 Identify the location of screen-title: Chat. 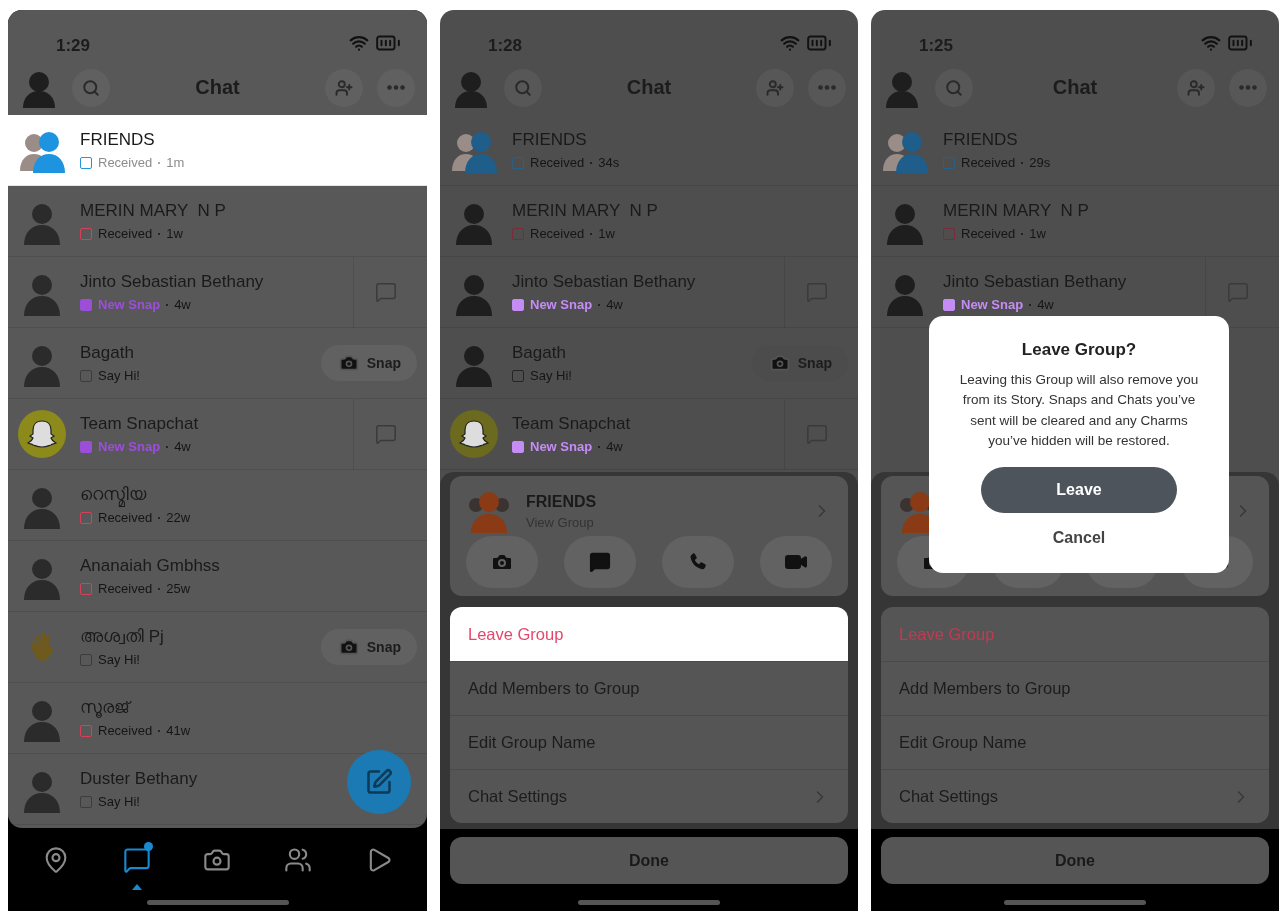
(217, 87).